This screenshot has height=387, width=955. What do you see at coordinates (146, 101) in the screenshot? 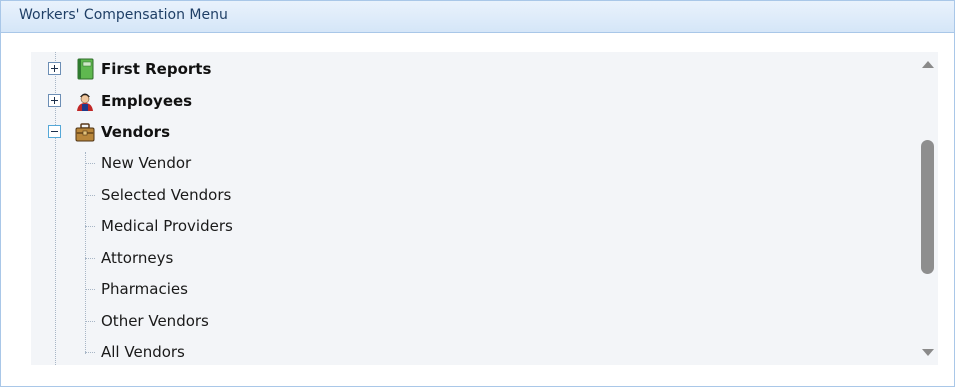
I see `tree-node-label: Employees` at bounding box center [146, 101].